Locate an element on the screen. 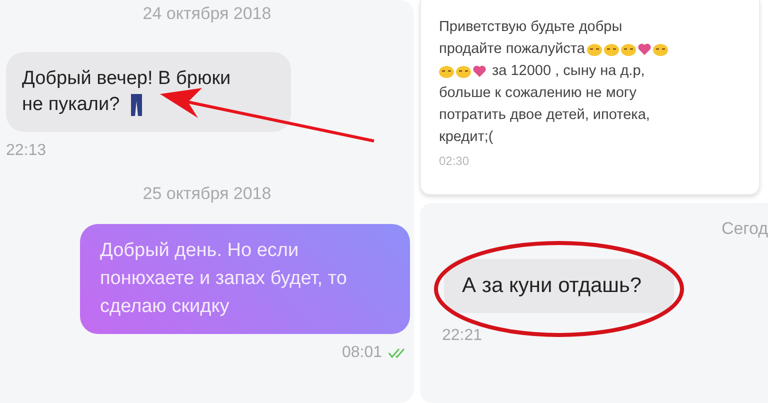 The image size is (768, 403). message-time: 08:01 is located at coordinates (362, 353).